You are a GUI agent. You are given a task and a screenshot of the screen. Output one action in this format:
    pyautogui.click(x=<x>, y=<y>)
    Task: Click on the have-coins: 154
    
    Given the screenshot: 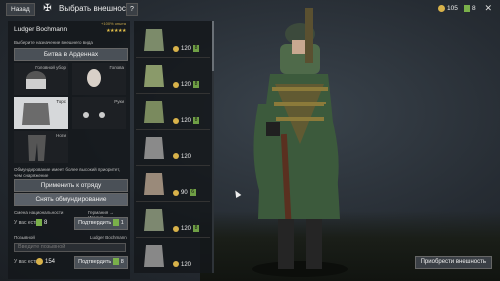 What is the action you would take?
    pyautogui.click(x=45, y=261)
    